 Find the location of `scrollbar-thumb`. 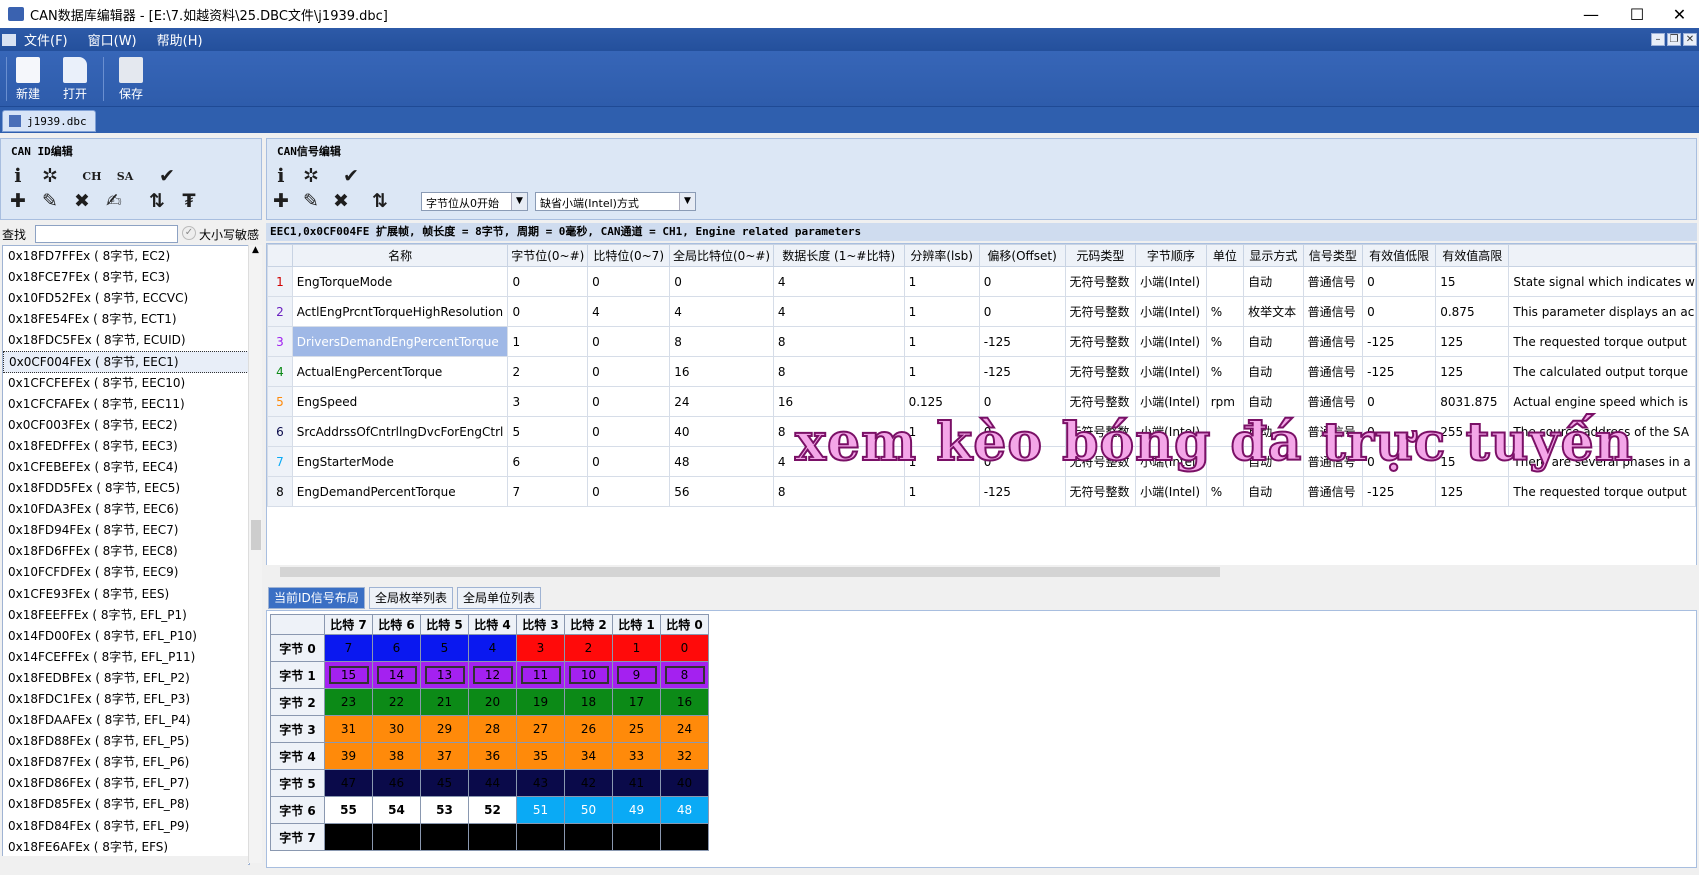

scrollbar-thumb is located at coordinates (256, 535).